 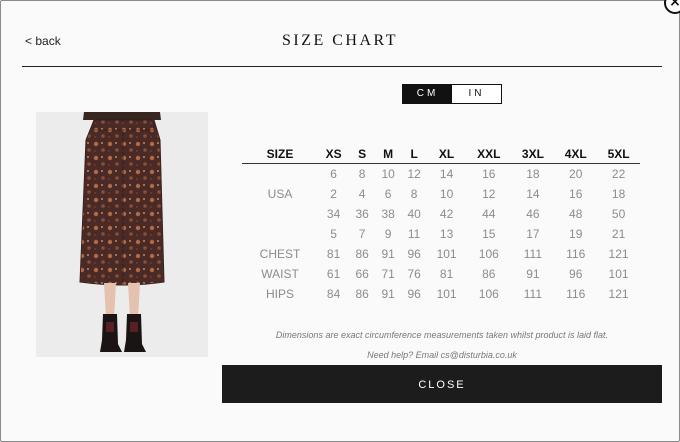 I want to click on table-cell: 46, so click(x=533, y=214).